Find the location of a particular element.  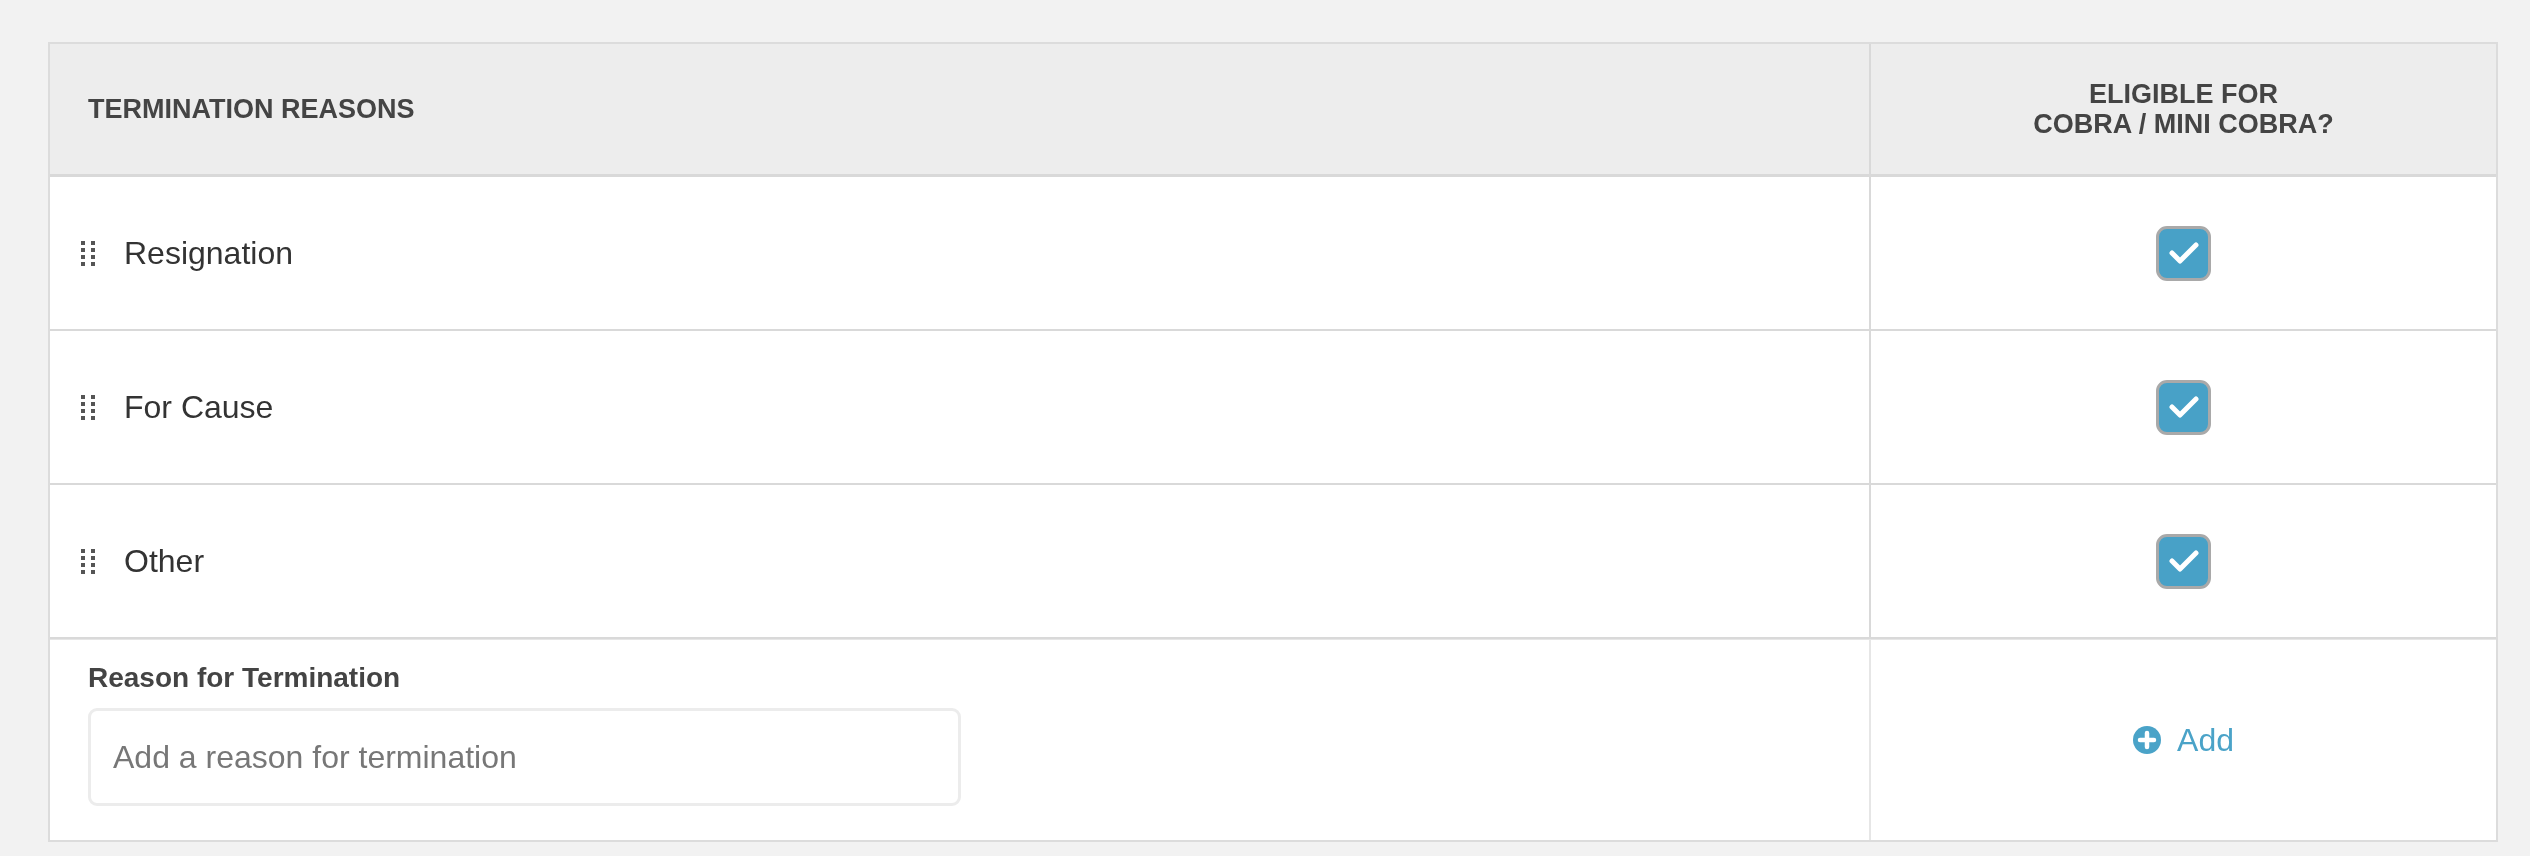

add-button: Add is located at coordinates (2183, 740).